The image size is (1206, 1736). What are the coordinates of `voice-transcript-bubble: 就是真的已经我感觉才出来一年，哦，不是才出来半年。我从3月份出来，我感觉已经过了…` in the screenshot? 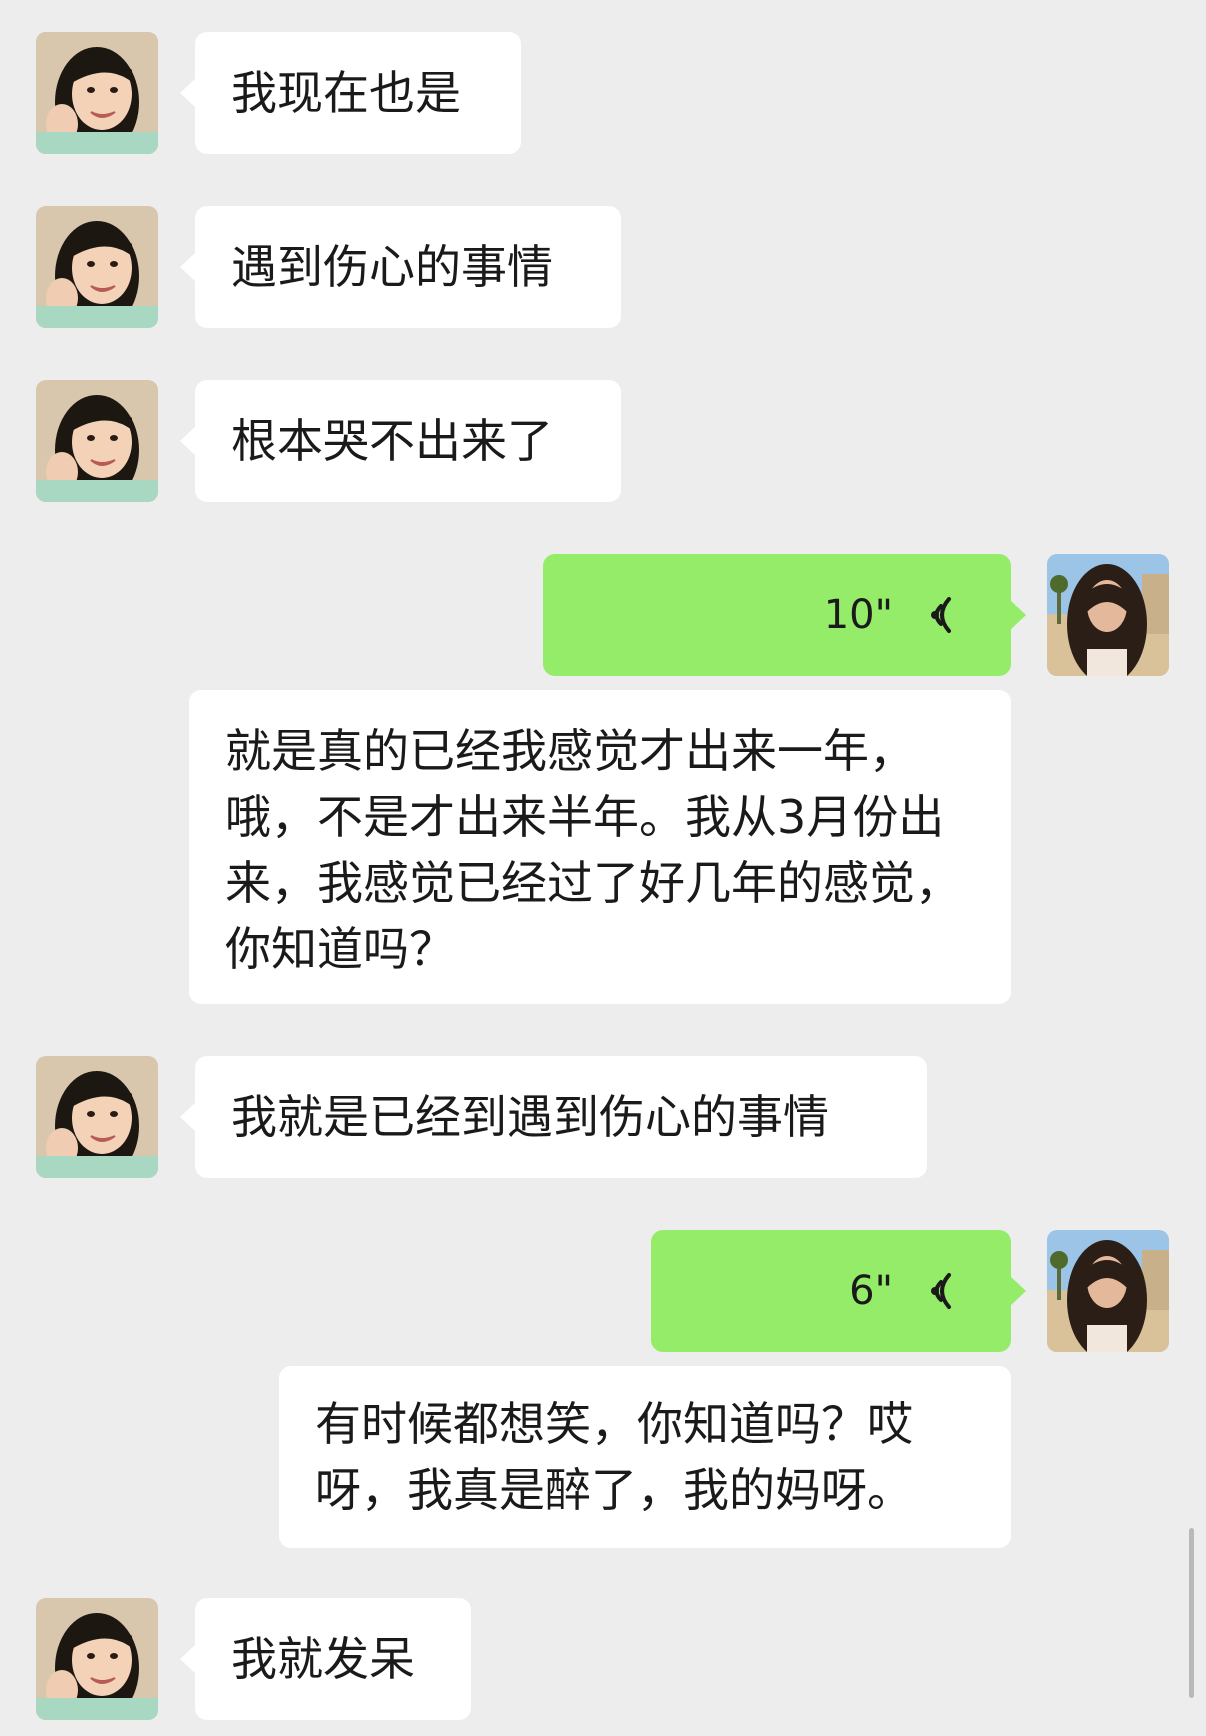 It's located at (600, 847).